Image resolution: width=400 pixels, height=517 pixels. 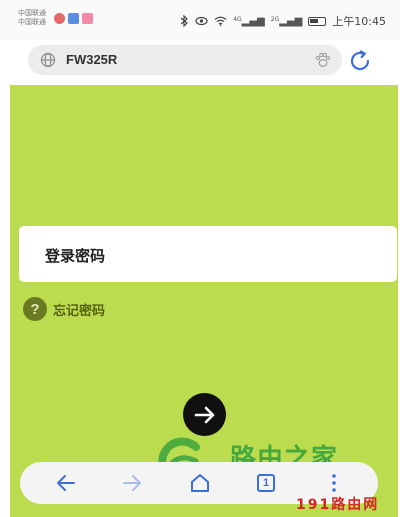 What do you see at coordinates (317, 21) in the screenshot?
I see `battery-icon` at bounding box center [317, 21].